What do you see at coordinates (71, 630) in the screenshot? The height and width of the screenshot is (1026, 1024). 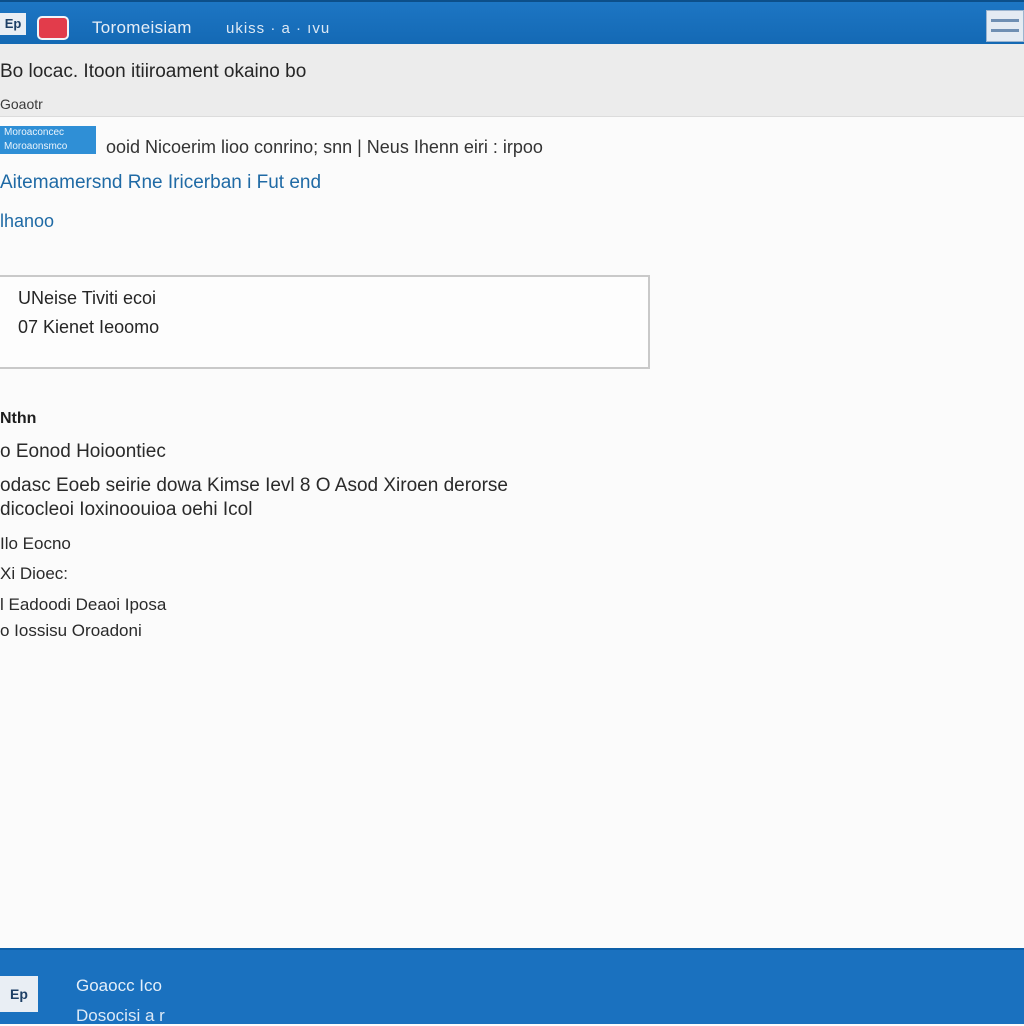 I see `list-item: o Iossisu Oroadoni` at bounding box center [71, 630].